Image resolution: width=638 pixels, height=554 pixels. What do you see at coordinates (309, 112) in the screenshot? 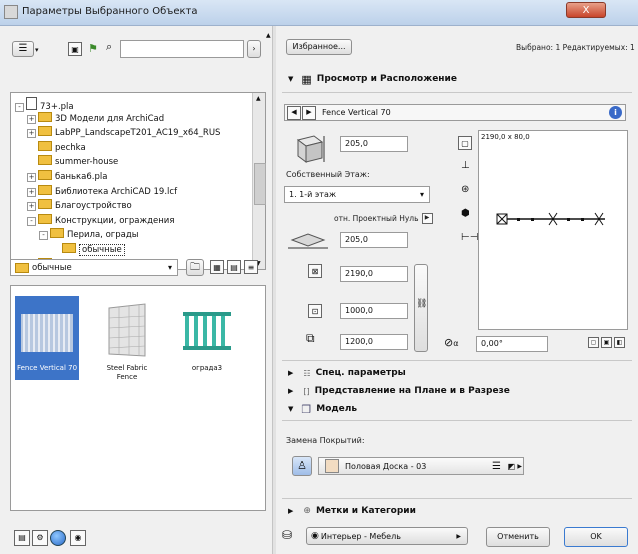
I see `next-object-icon: ▶` at bounding box center [309, 112].